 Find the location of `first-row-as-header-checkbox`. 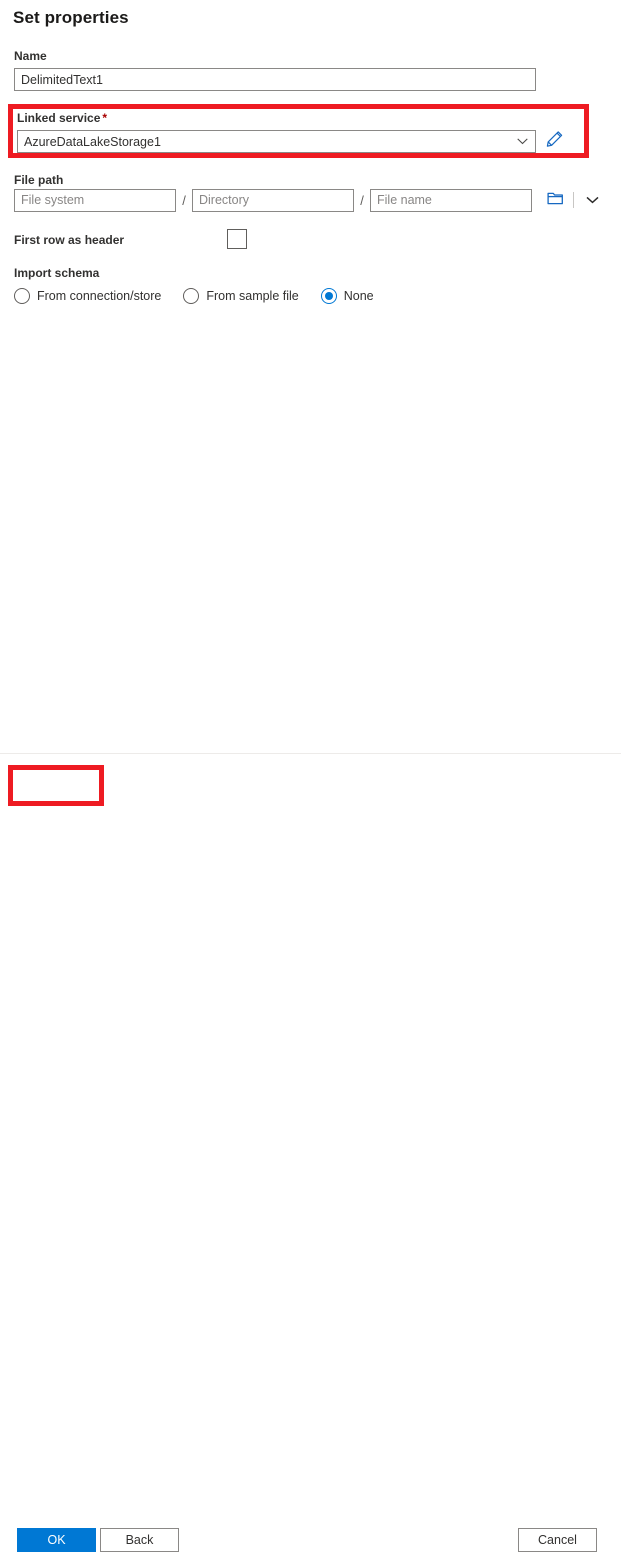

first-row-as-header-checkbox is located at coordinates (237, 239).